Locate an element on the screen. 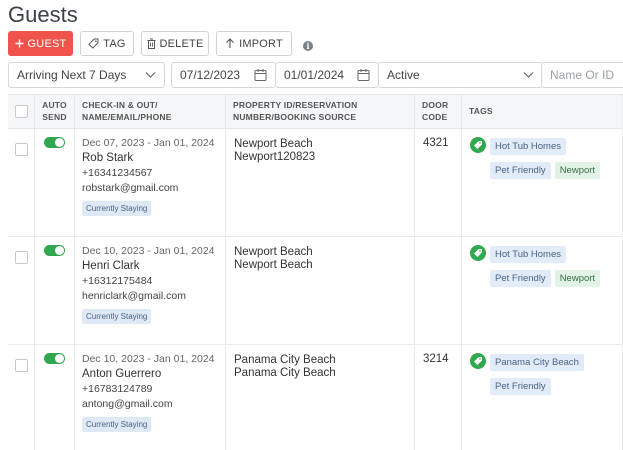  header-door-code: DOOR CODE is located at coordinates (438, 111).